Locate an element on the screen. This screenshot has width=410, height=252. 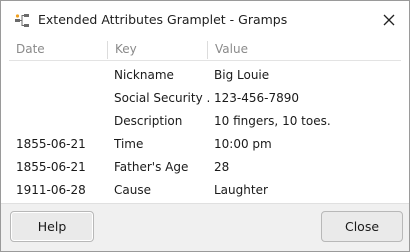
table-row: Social Security ... 123-456-7890 is located at coordinates (205, 98).